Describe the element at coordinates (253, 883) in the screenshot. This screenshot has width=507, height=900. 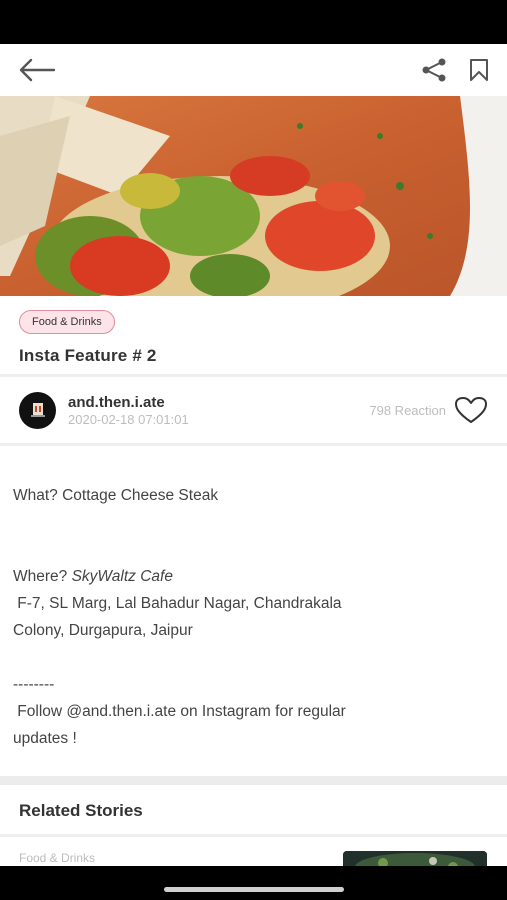
I see `system-navigation-bar` at that location.